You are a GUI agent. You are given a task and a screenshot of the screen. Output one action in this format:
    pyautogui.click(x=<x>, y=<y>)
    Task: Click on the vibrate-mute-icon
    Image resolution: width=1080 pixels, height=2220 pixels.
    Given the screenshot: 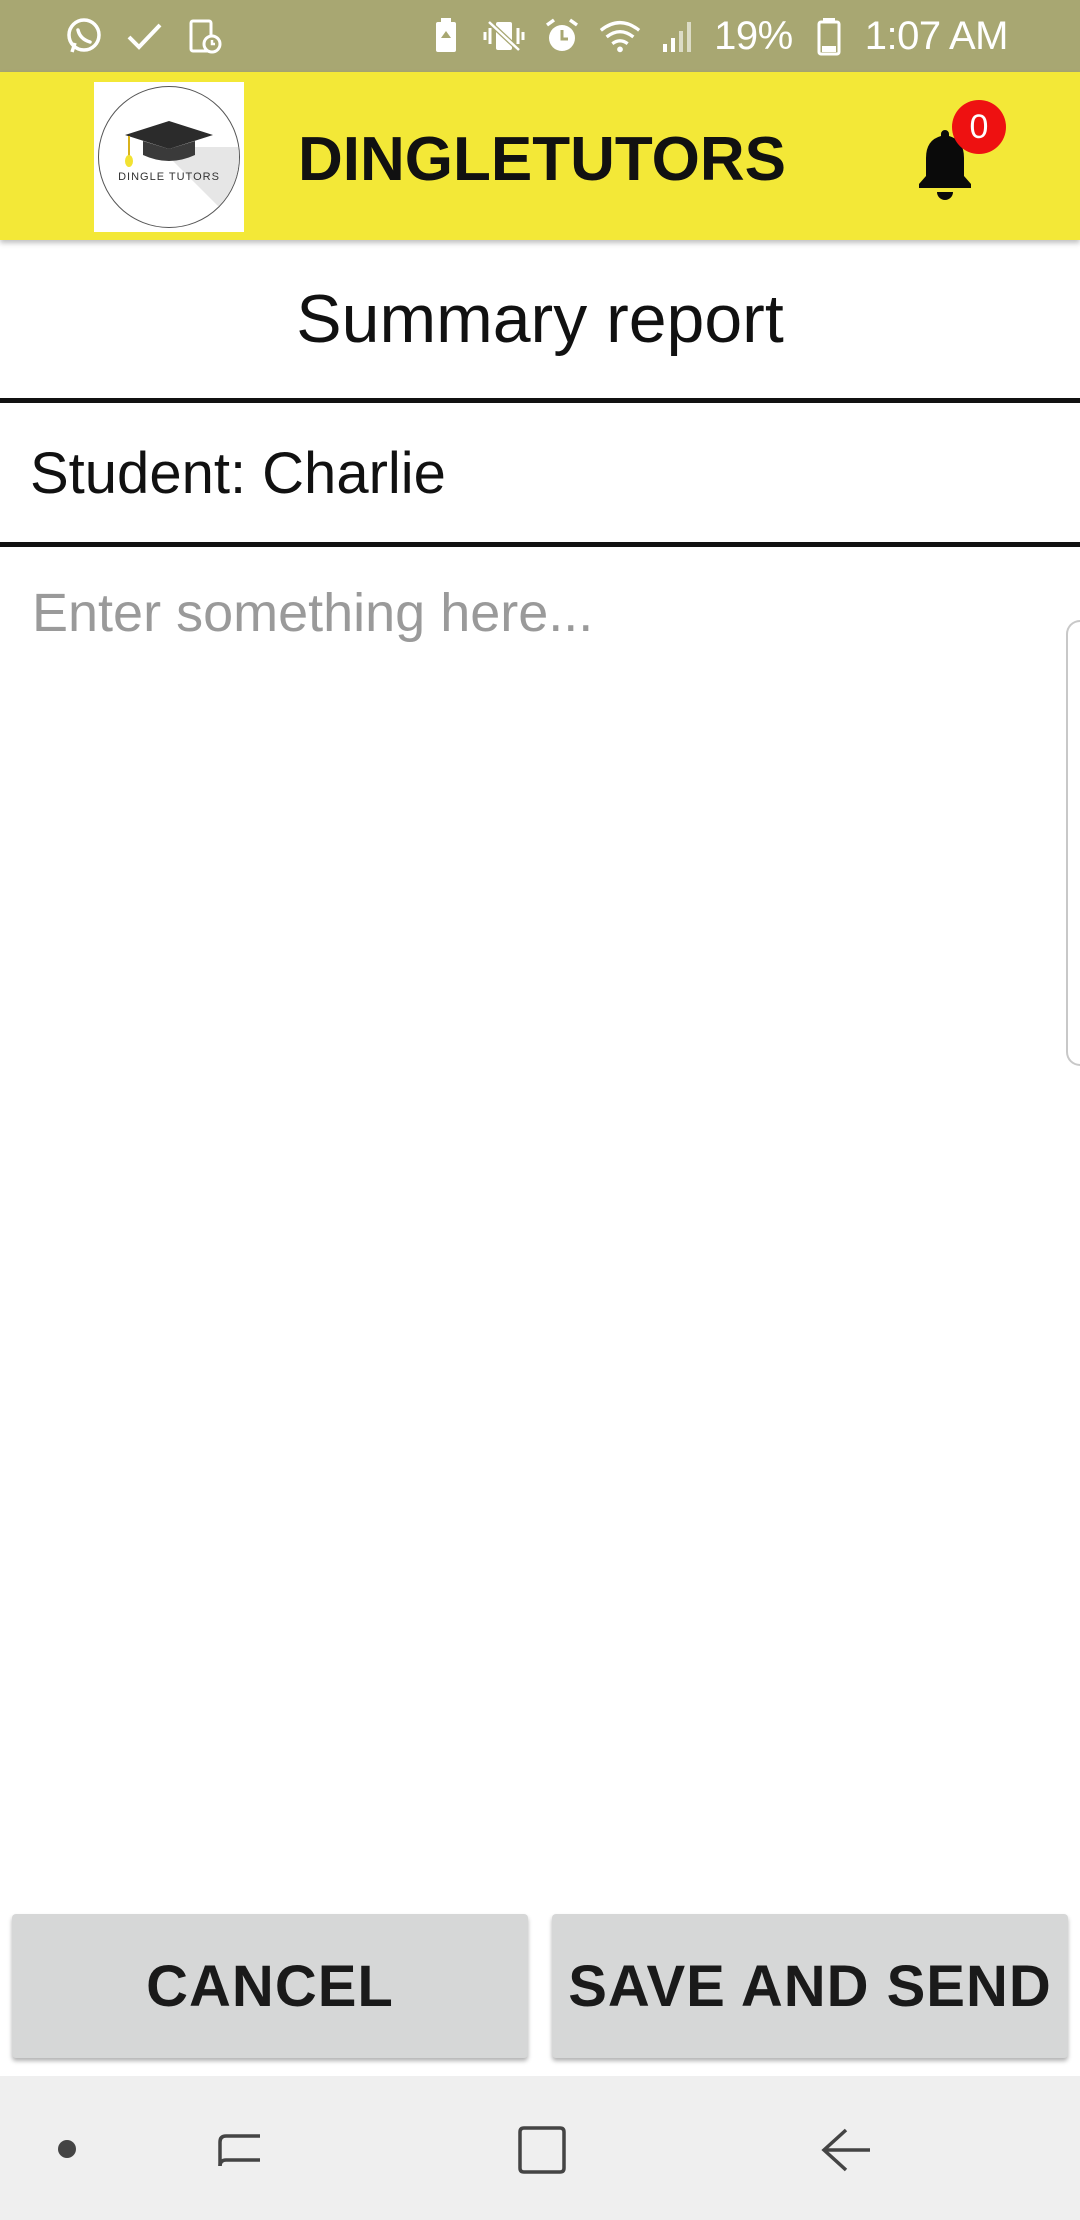 What is the action you would take?
    pyautogui.click(x=504, y=36)
    